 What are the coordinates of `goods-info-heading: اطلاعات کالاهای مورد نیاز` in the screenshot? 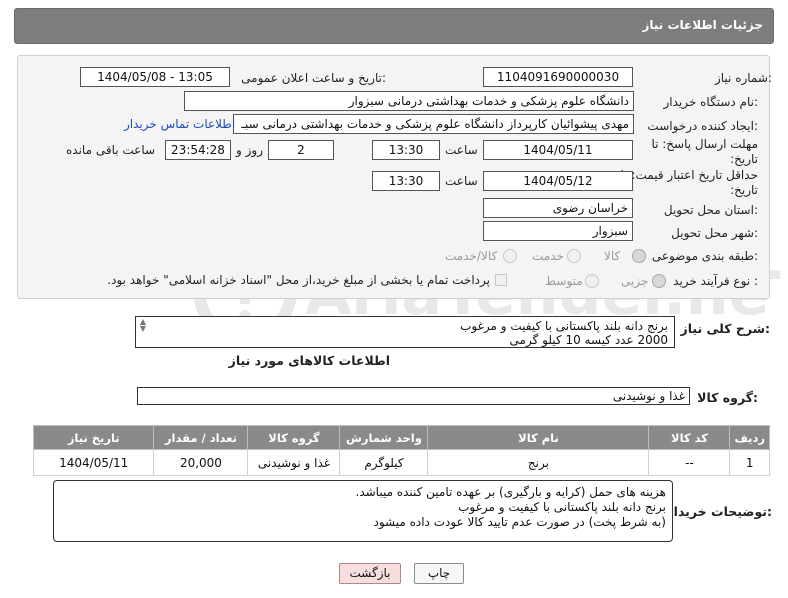 It's located at (309, 360).